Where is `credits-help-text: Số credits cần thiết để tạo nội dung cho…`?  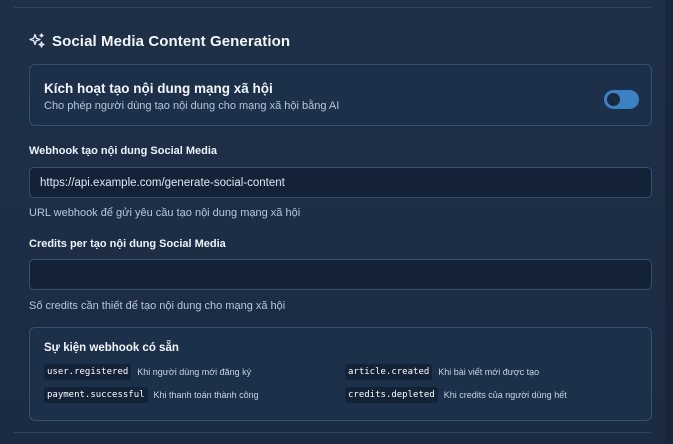 credits-help-text: Số credits cần thiết để tạo nội dung cho… is located at coordinates (157, 306).